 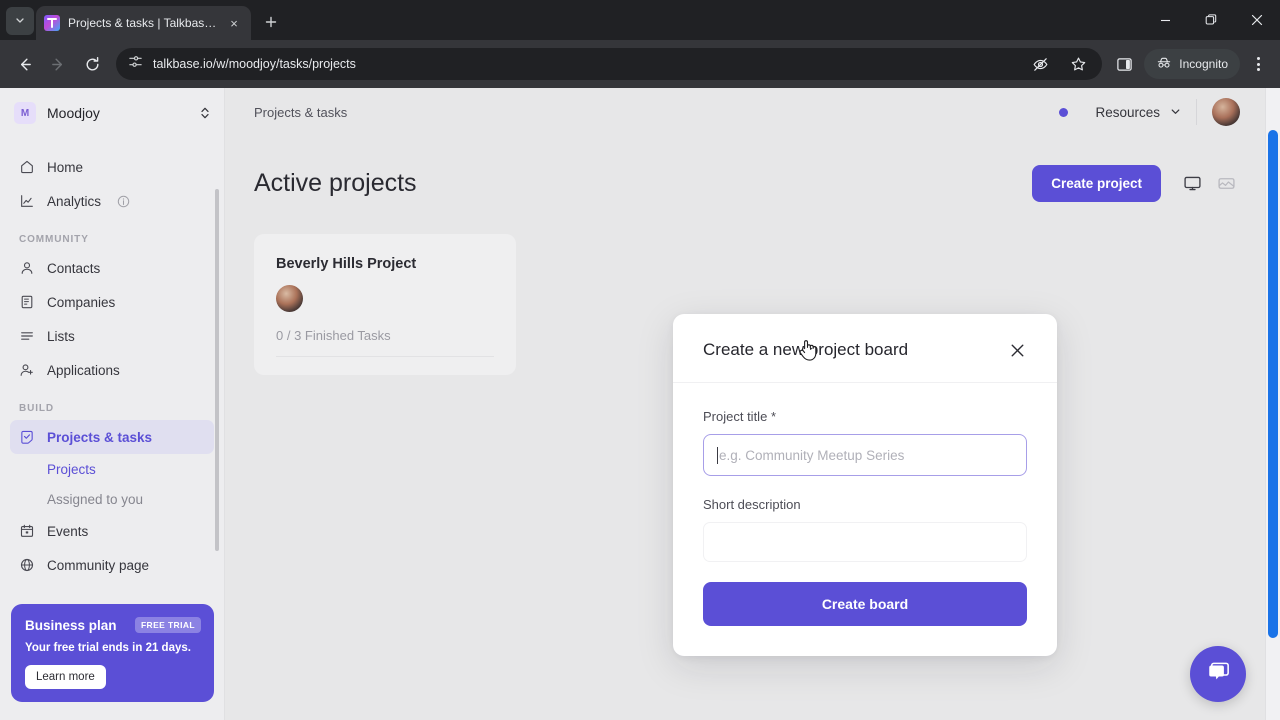 I want to click on list-icon, so click(x=27, y=336).